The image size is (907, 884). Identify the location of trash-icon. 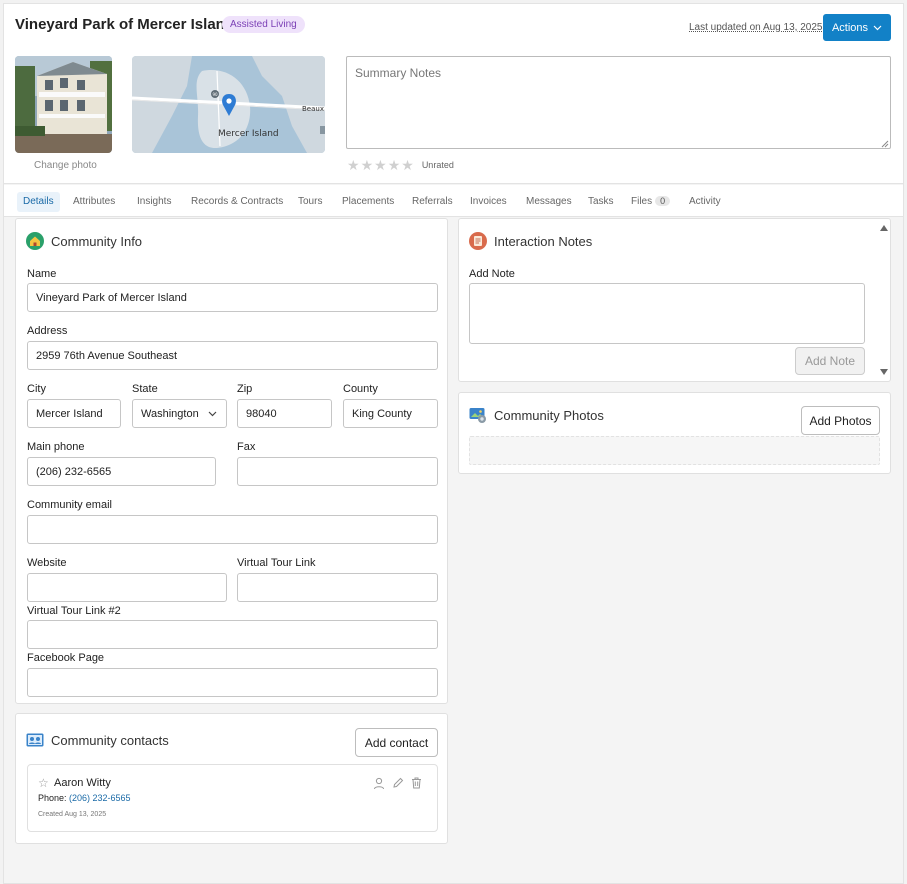
(416, 783).